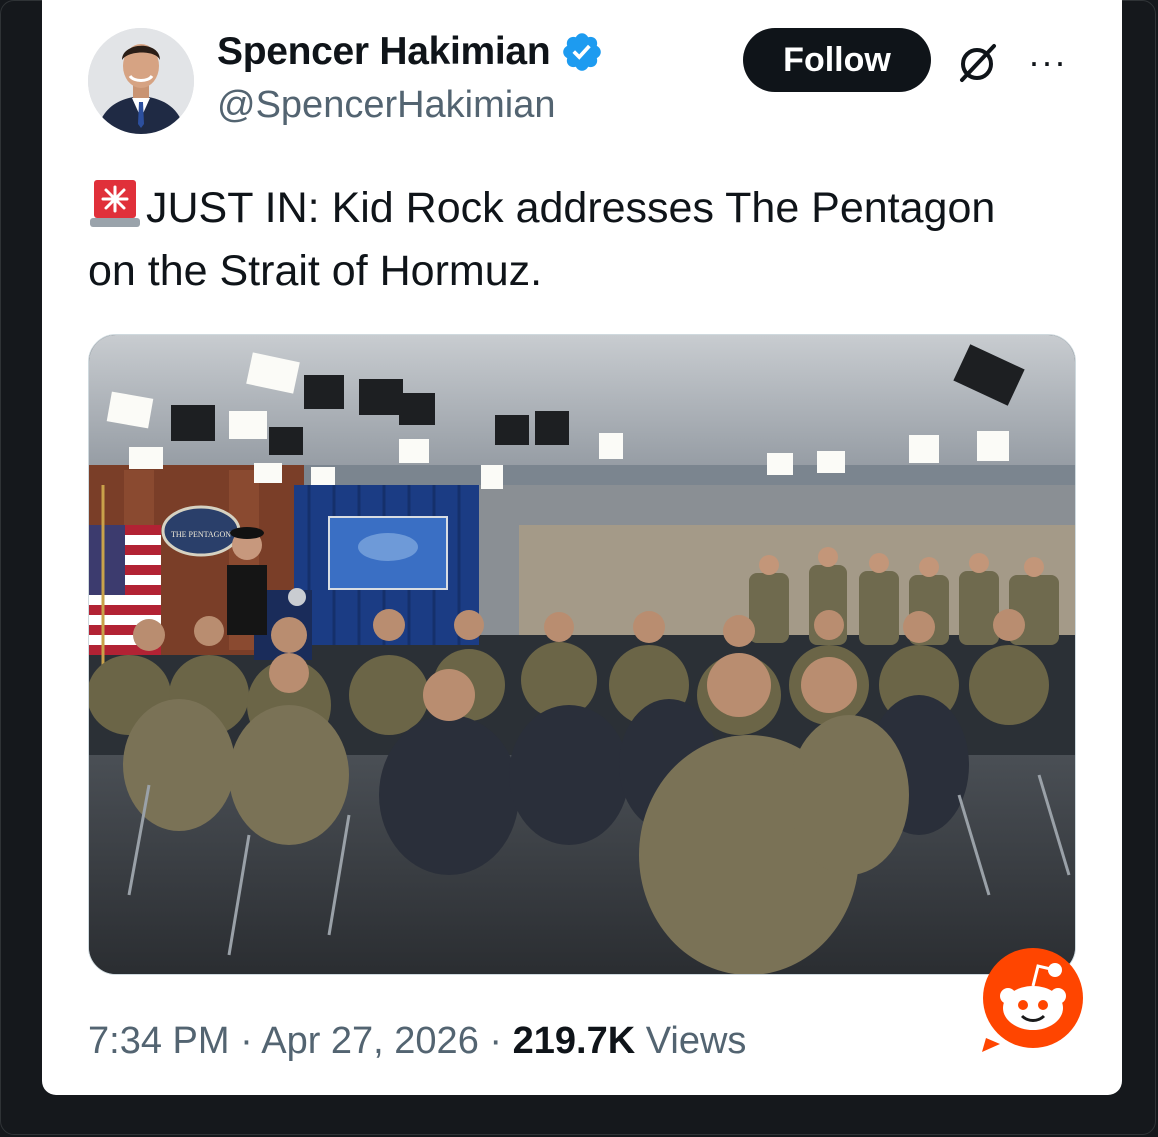  I want to click on siren-emoji-icon, so click(115, 203).